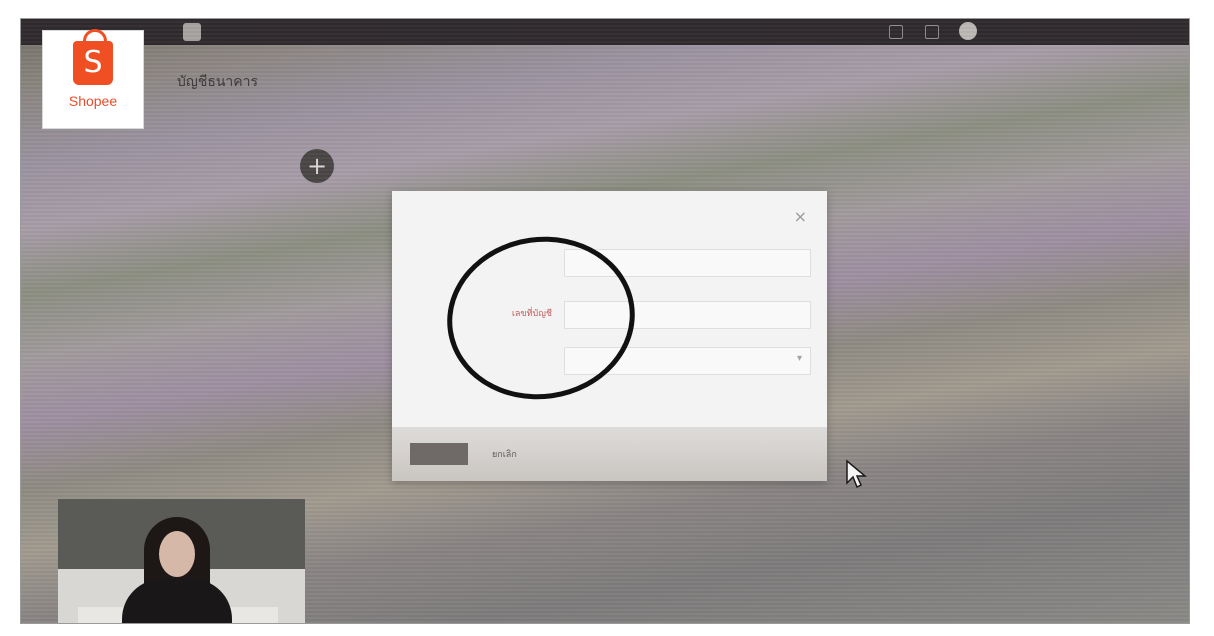 This screenshot has width=1214, height=636. What do you see at coordinates (800, 216) in the screenshot?
I see `close-icon: ×` at bounding box center [800, 216].